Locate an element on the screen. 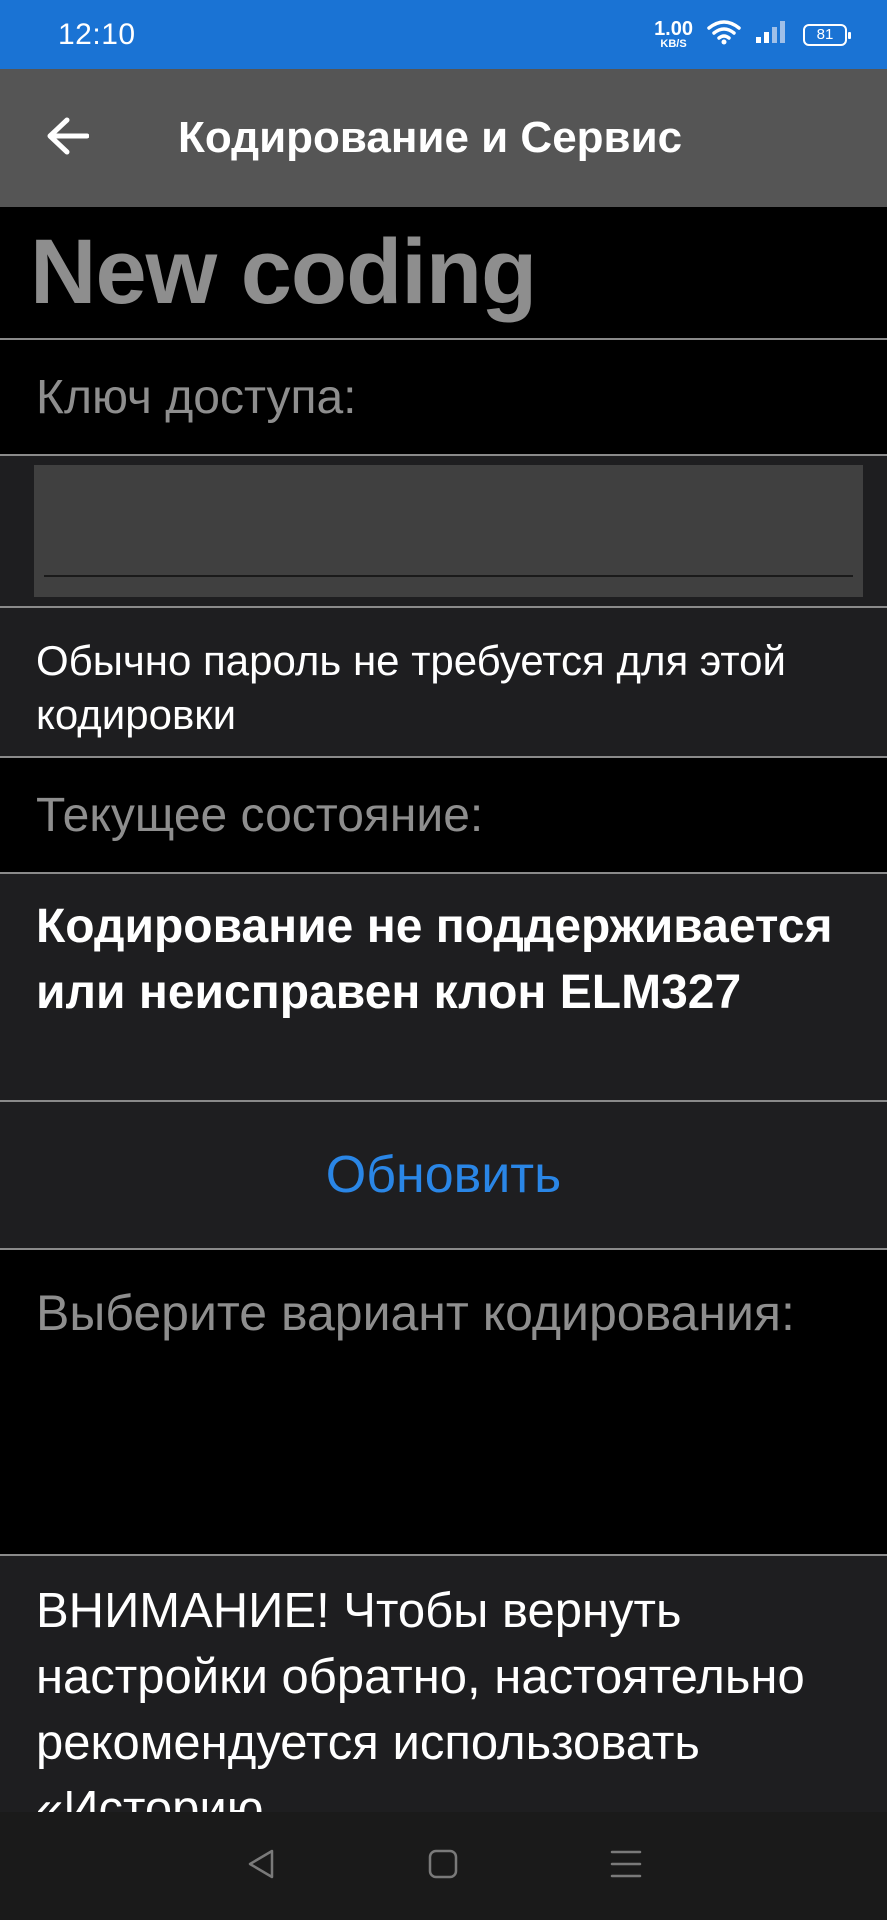 The height and width of the screenshot is (1920, 887). current-state-label: Текущее состояние: is located at coordinates (443, 815).